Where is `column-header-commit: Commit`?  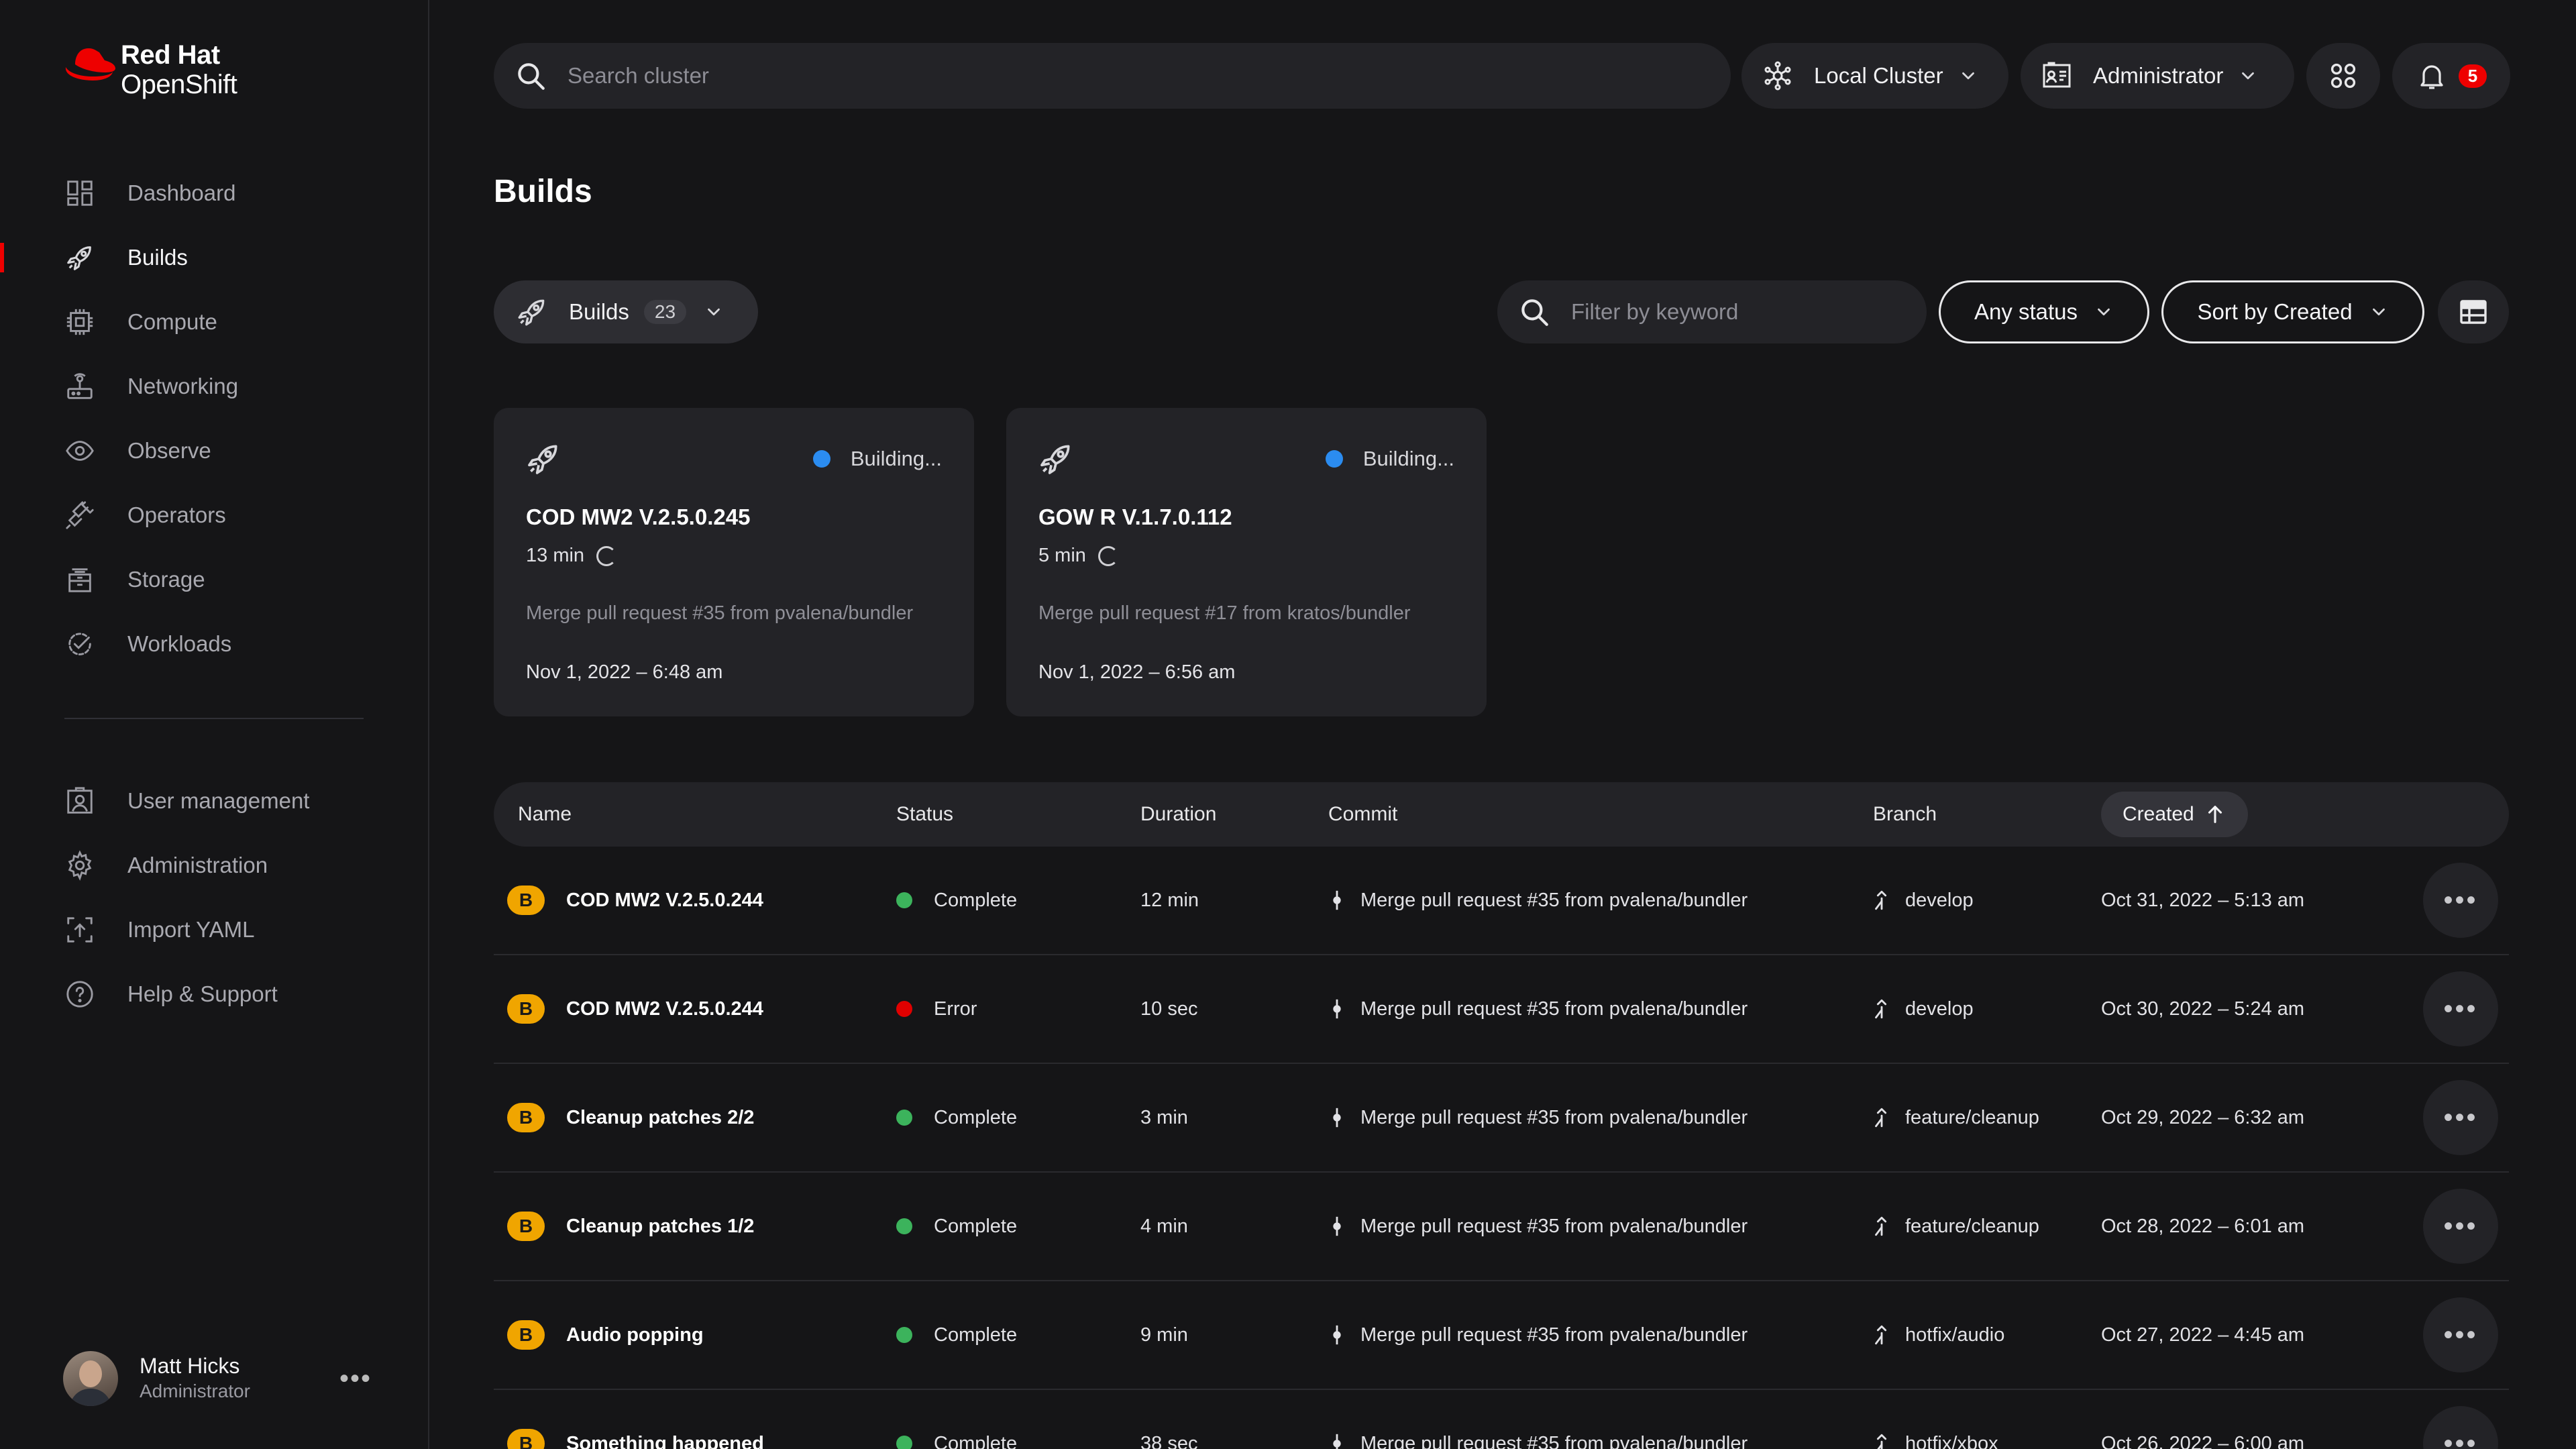 column-header-commit: Commit is located at coordinates (1362, 814).